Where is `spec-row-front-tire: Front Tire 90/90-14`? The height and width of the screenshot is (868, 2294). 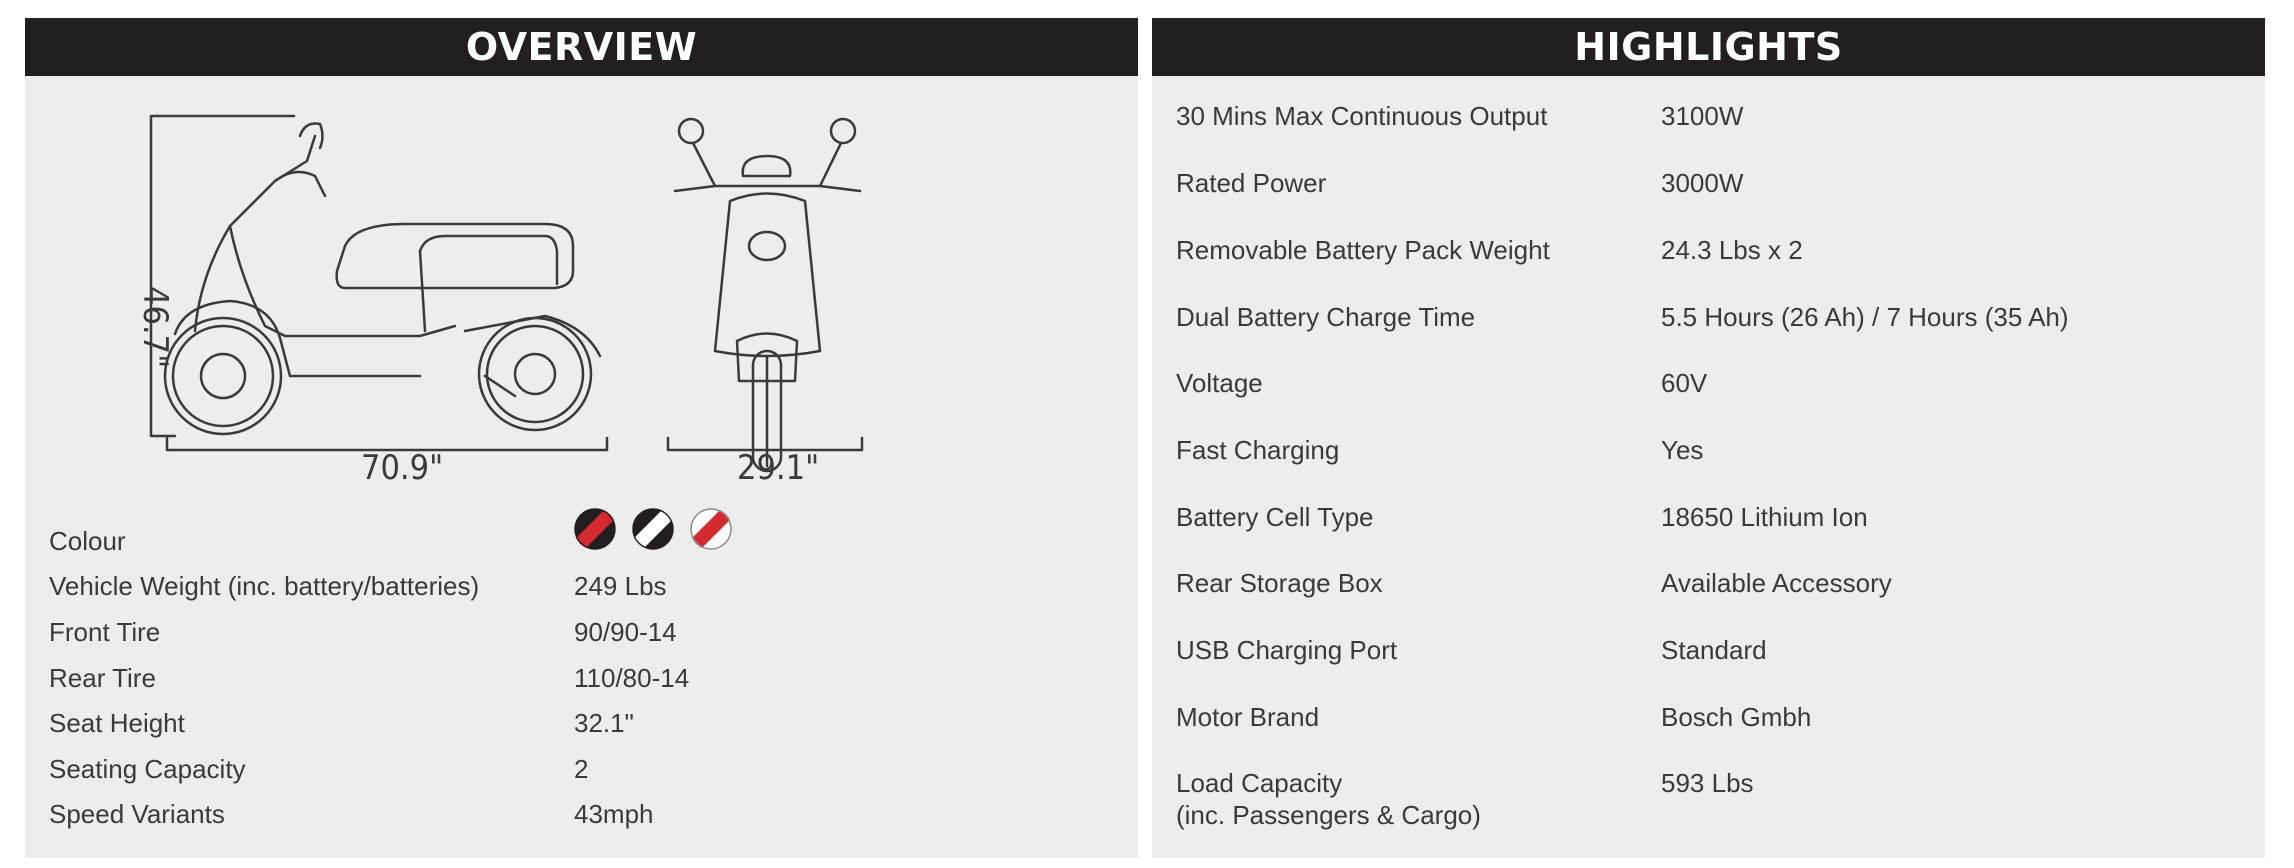
spec-row-front-tire: Front Tire 90/90-14 is located at coordinates (581, 637).